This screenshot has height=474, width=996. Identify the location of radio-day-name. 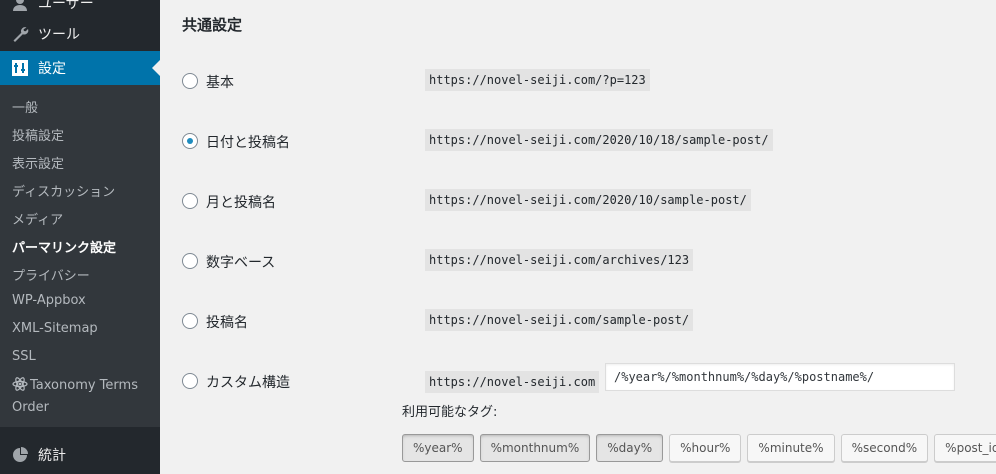
(190, 141).